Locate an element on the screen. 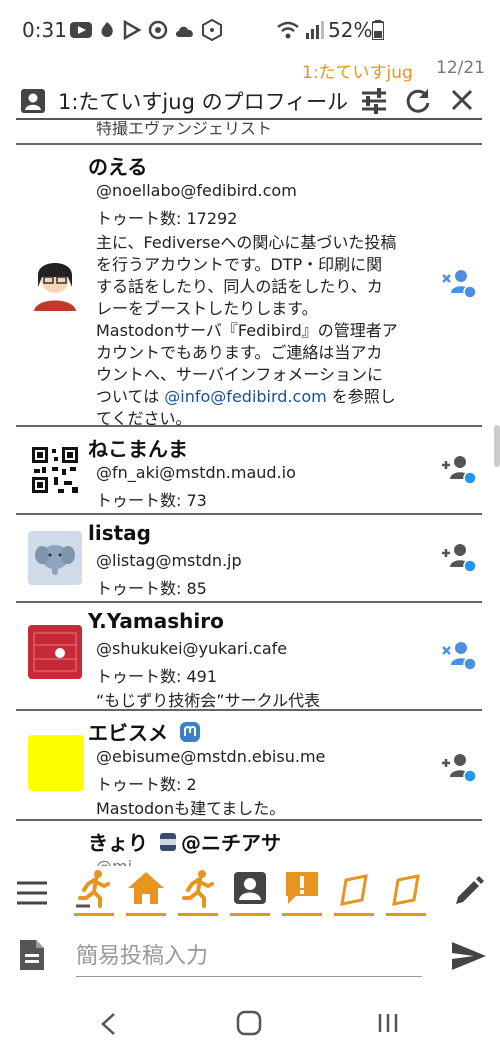  wifi-icon is located at coordinates (288, 30).